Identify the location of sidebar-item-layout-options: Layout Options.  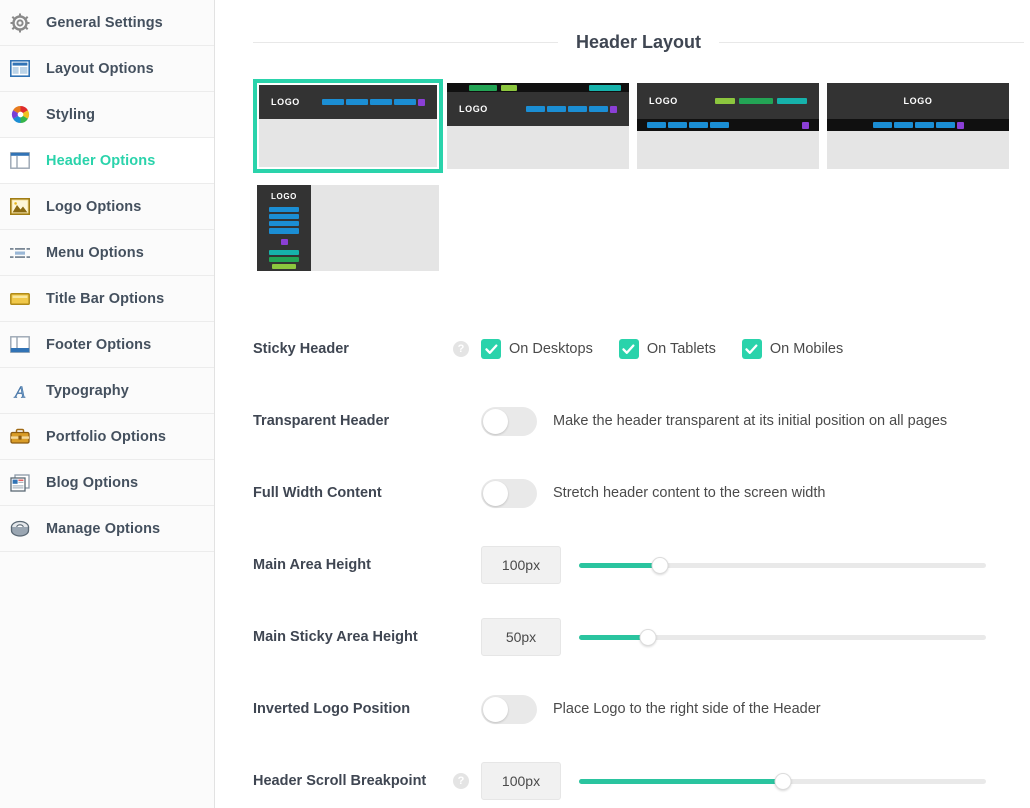
(107, 69).